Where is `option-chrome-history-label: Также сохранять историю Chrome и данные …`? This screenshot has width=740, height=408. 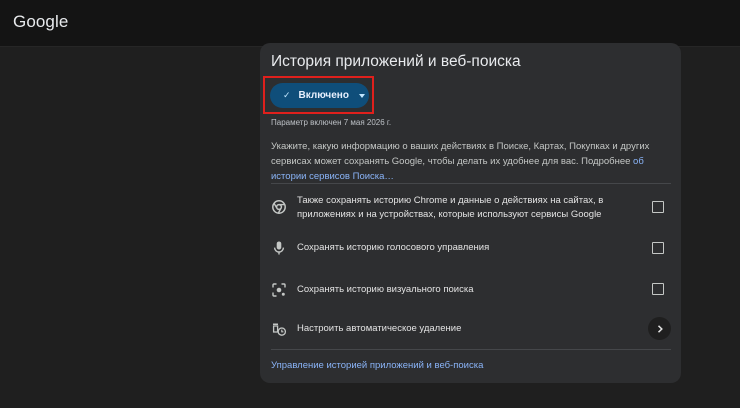
option-chrome-history-label: Также сохранять историю Chrome и данные … is located at coordinates (450, 207).